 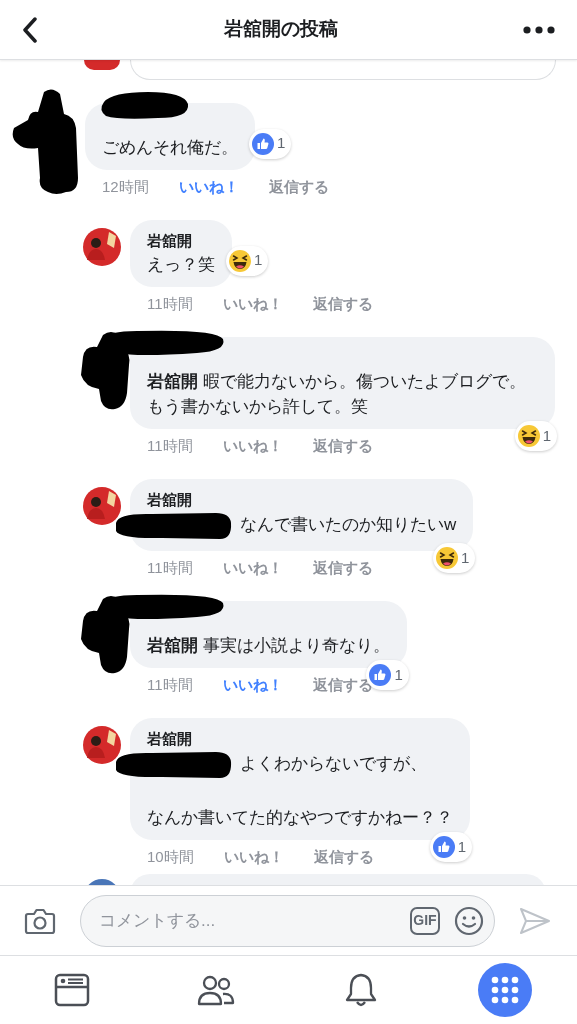 What do you see at coordinates (125, 187) in the screenshot?
I see `comment-time: 12時間` at bounding box center [125, 187].